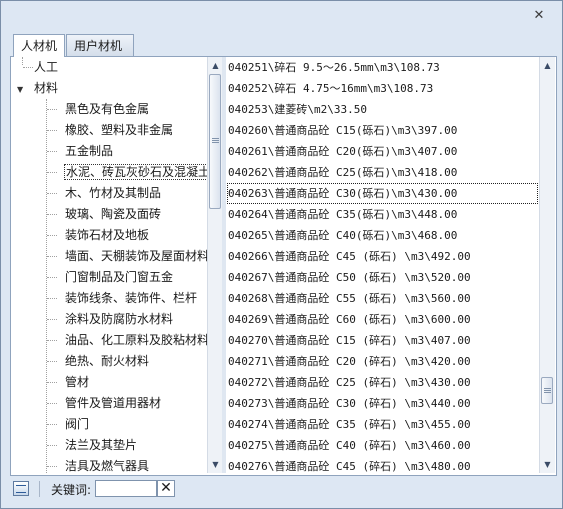 The image size is (563, 509). I want to click on tree-item-label: 管材, so click(77, 382).